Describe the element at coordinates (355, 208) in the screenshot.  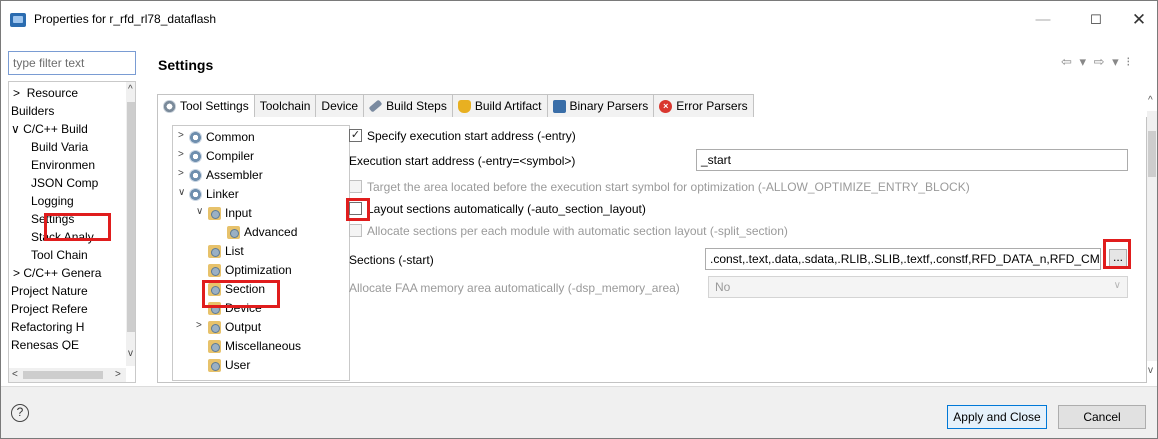
I see `auto-section-checkbox` at that location.